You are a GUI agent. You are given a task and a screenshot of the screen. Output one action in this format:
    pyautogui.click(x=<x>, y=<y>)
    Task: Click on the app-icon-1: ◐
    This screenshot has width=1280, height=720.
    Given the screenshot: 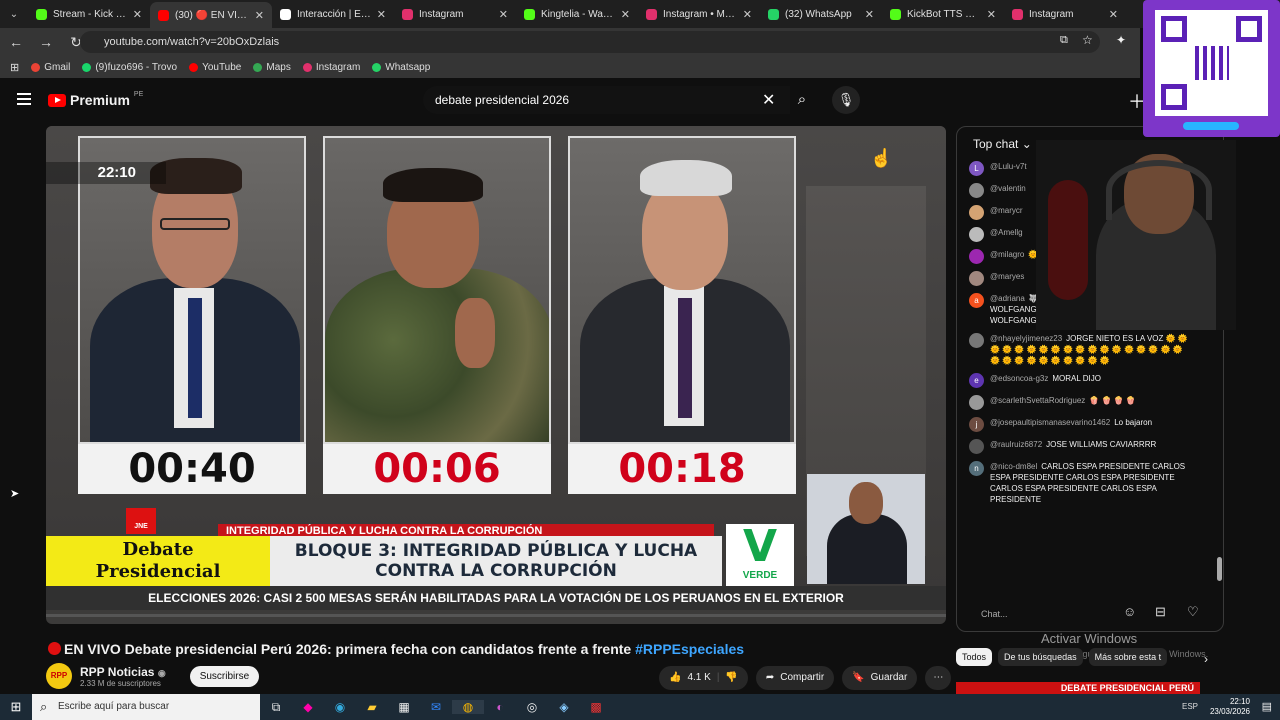 What is the action you would take?
    pyautogui.click(x=500, y=707)
    